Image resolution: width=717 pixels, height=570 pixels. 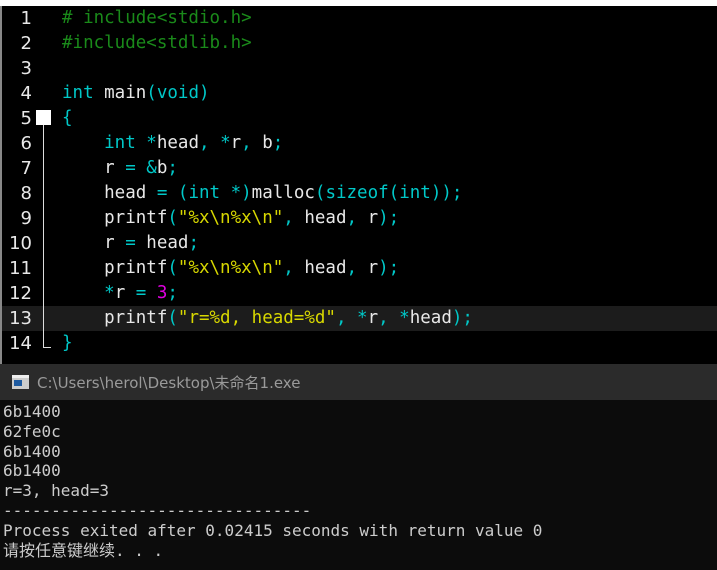 I want to click on line-code: }, so click(x=67, y=343).